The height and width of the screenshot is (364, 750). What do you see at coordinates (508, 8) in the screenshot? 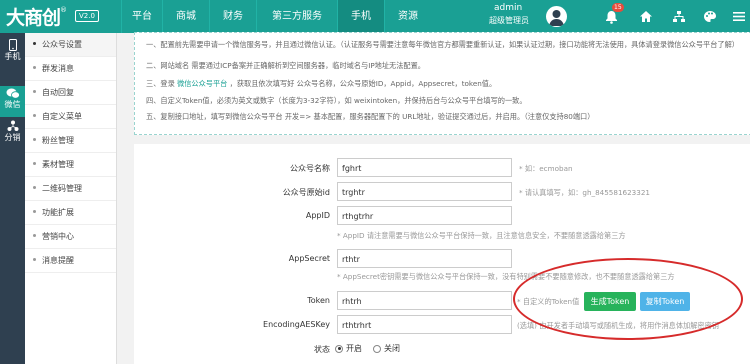
I see `user-name: admin` at bounding box center [508, 8].